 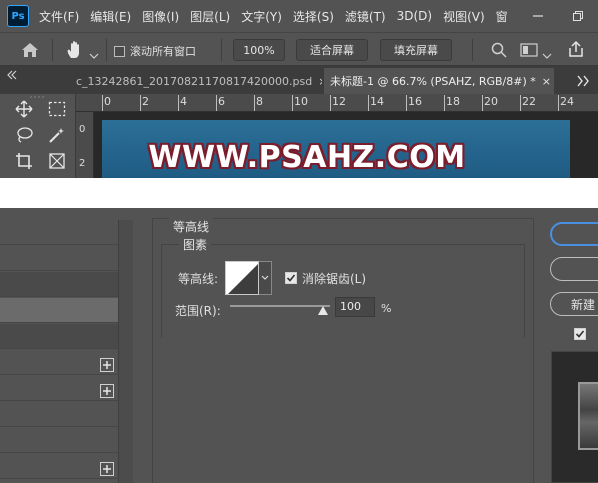 What do you see at coordinates (499, 52) in the screenshot?
I see `search-icon` at bounding box center [499, 52].